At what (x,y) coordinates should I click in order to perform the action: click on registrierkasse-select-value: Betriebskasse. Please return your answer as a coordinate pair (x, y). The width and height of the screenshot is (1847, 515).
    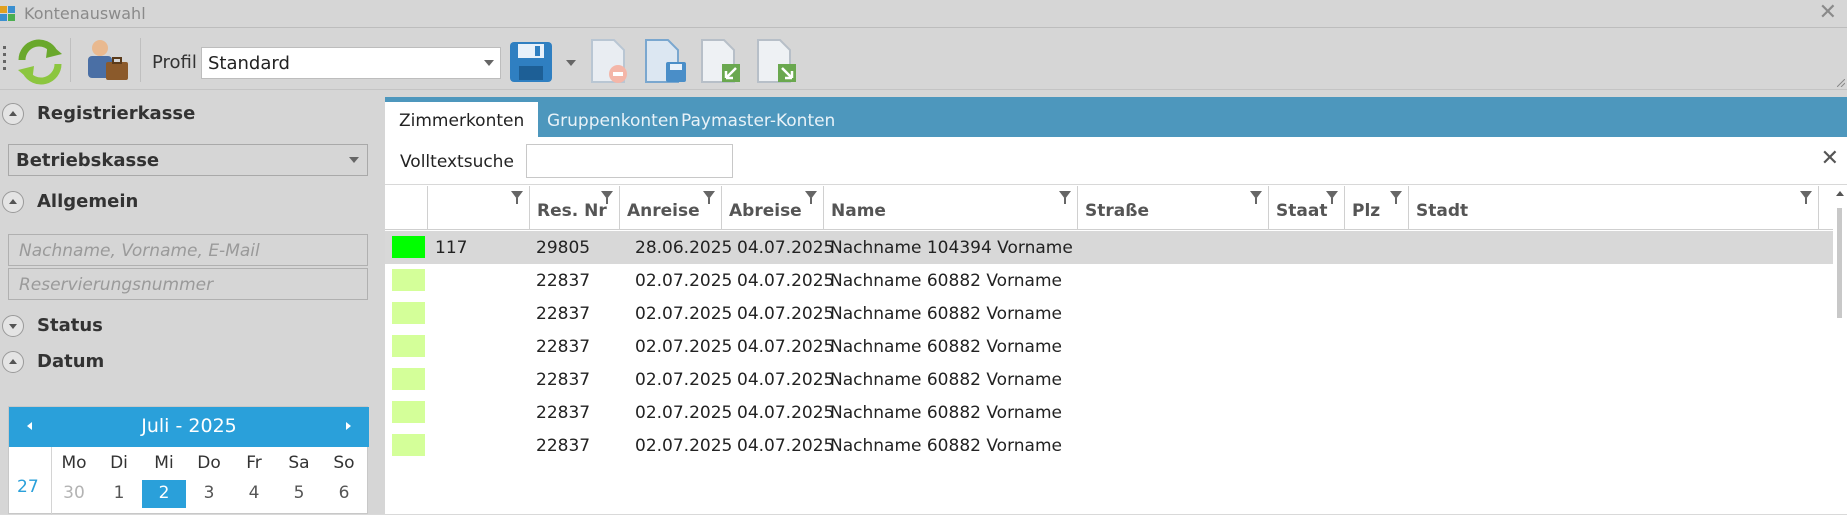
    Looking at the image, I should click on (88, 160).